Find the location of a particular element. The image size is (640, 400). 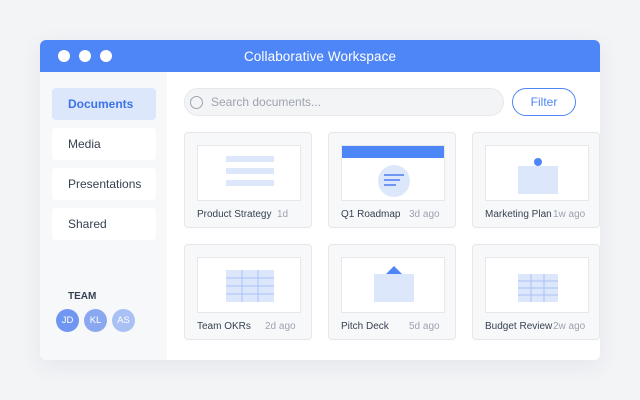

avatar-jd: JD is located at coordinates (67, 320).